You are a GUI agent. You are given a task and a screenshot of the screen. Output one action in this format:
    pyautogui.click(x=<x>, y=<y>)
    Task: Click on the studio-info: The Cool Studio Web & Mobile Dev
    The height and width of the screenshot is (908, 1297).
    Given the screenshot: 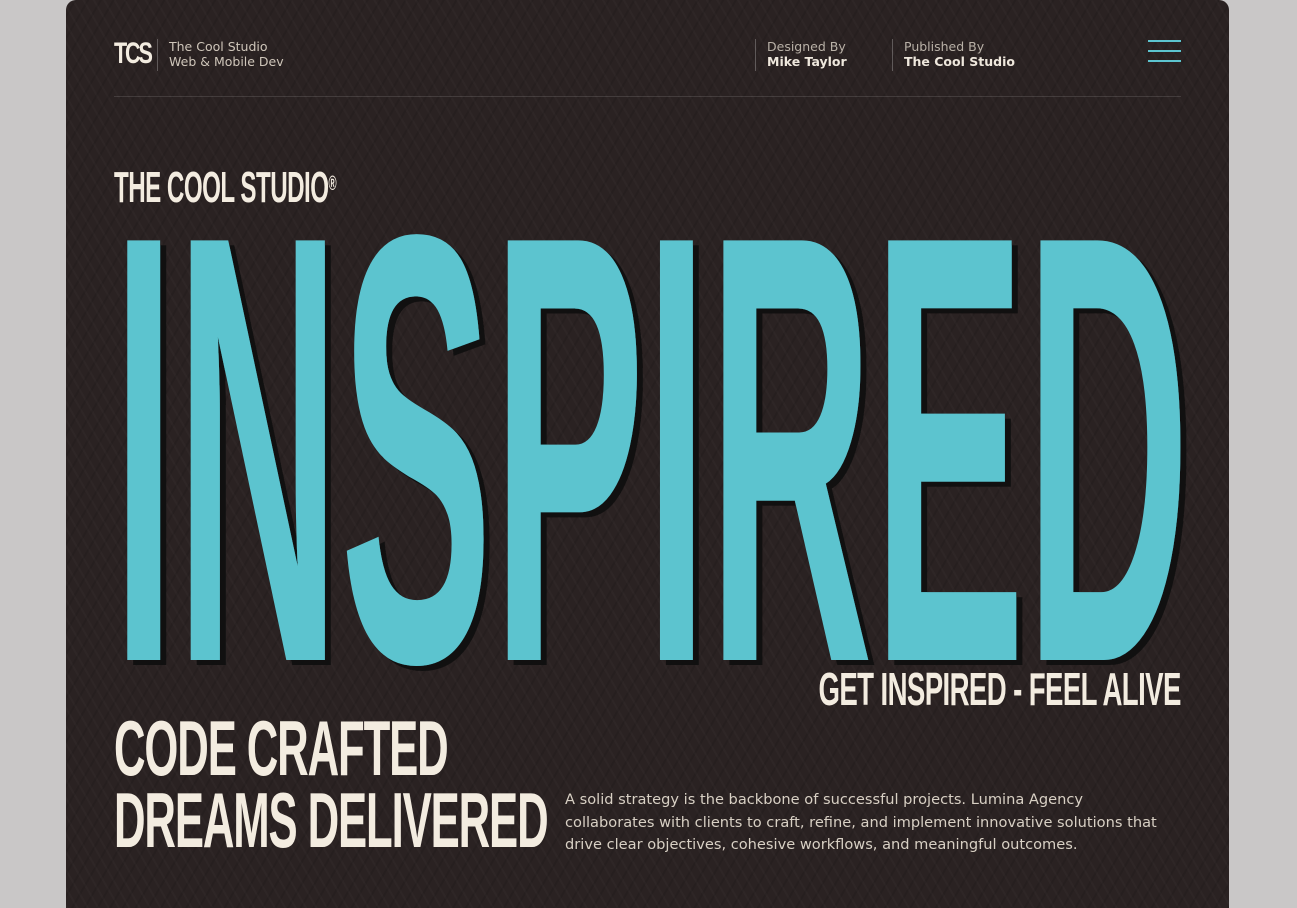 What is the action you would take?
    pyautogui.click(x=226, y=54)
    